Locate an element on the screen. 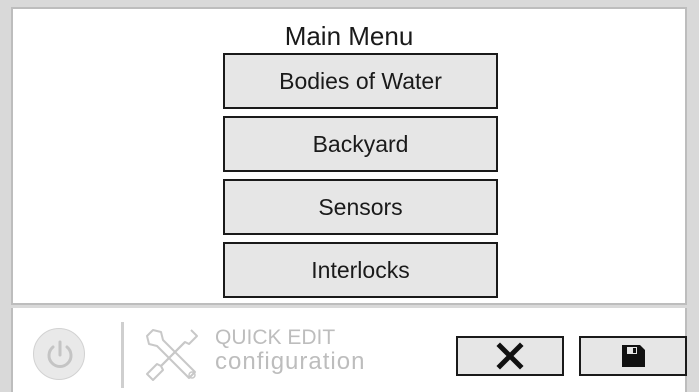 The image size is (699, 392). toolbar-divider is located at coordinates (122, 355).